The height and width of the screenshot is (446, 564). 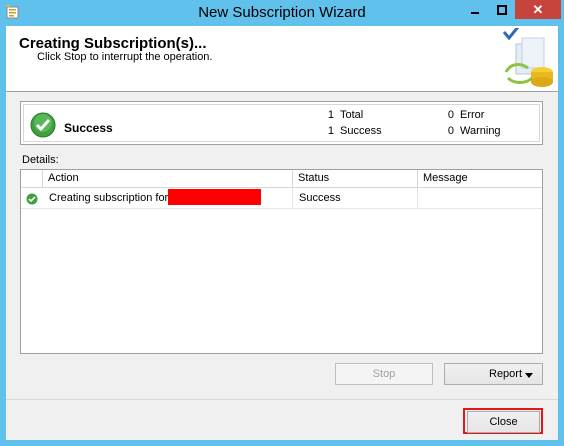 I want to click on table-row: Creating subscription for Success, so click(x=281, y=198).